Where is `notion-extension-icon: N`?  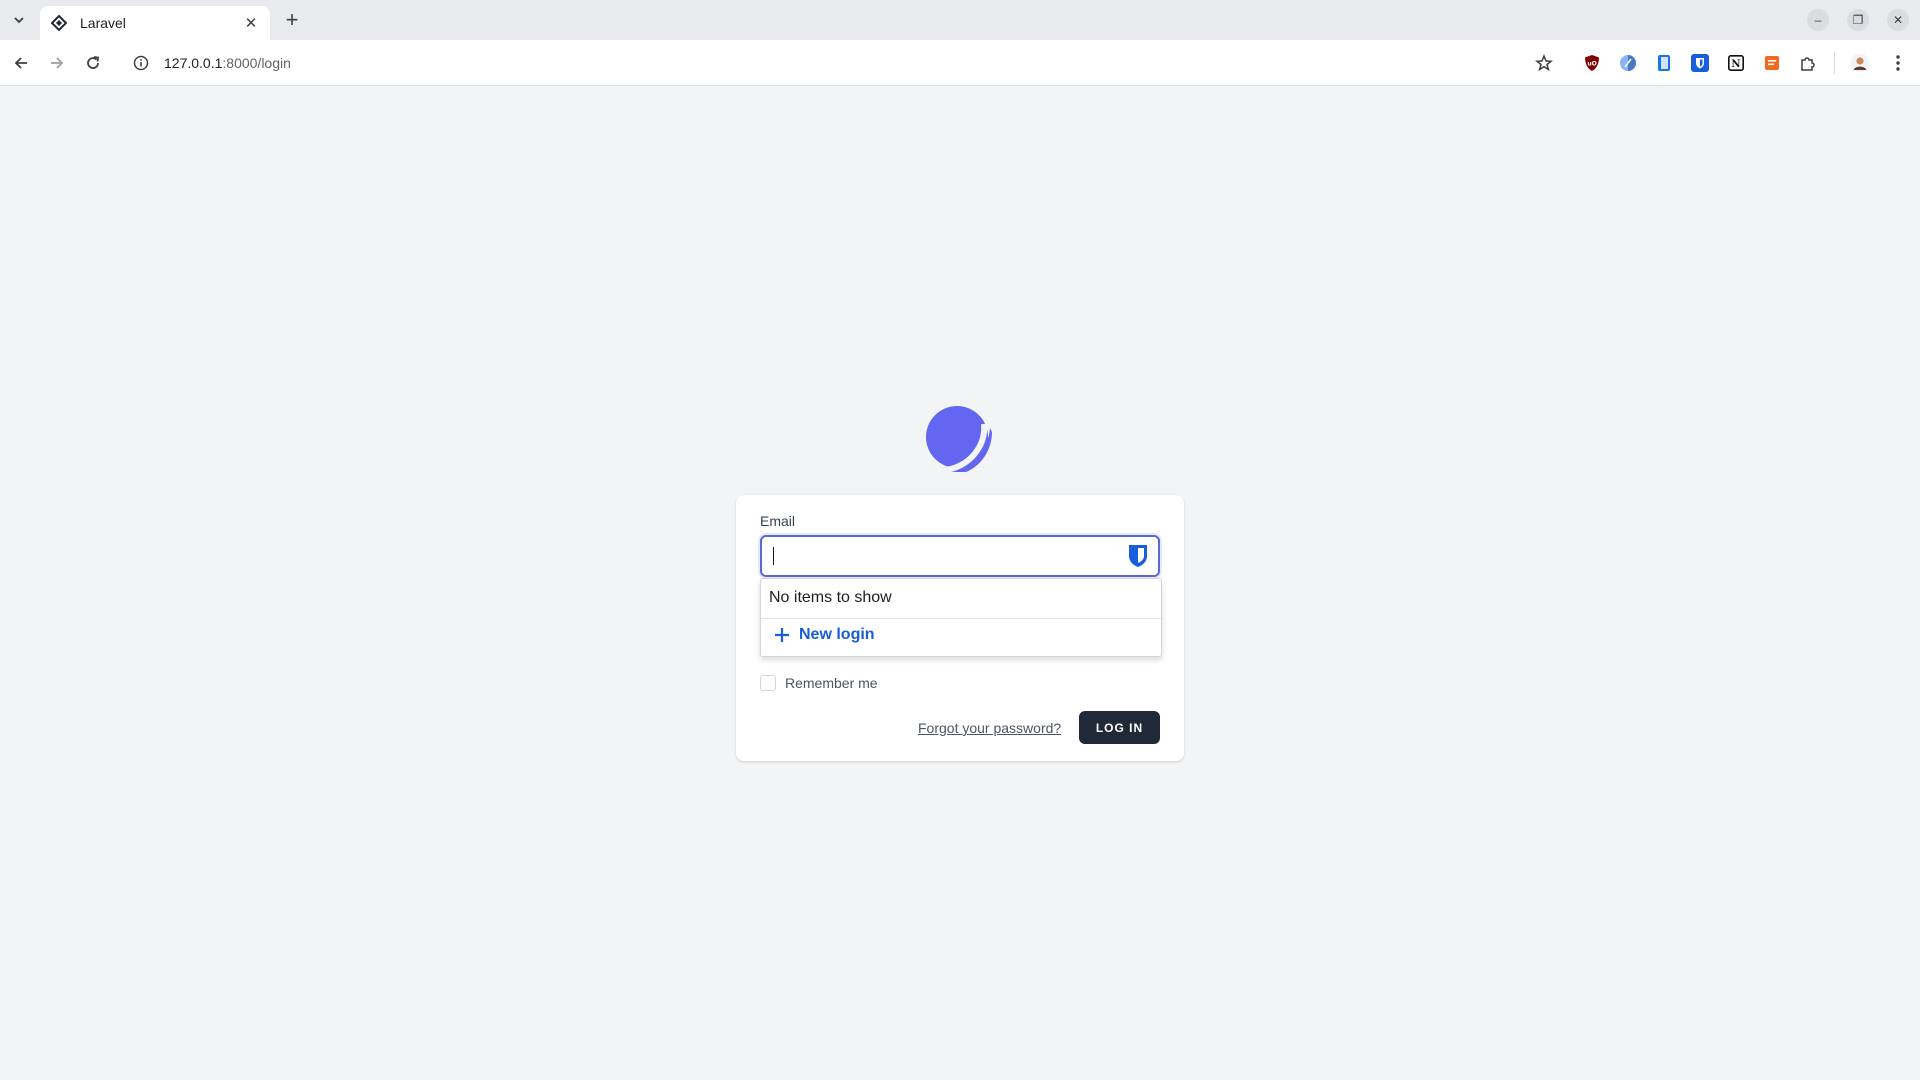 notion-extension-icon: N is located at coordinates (1736, 63).